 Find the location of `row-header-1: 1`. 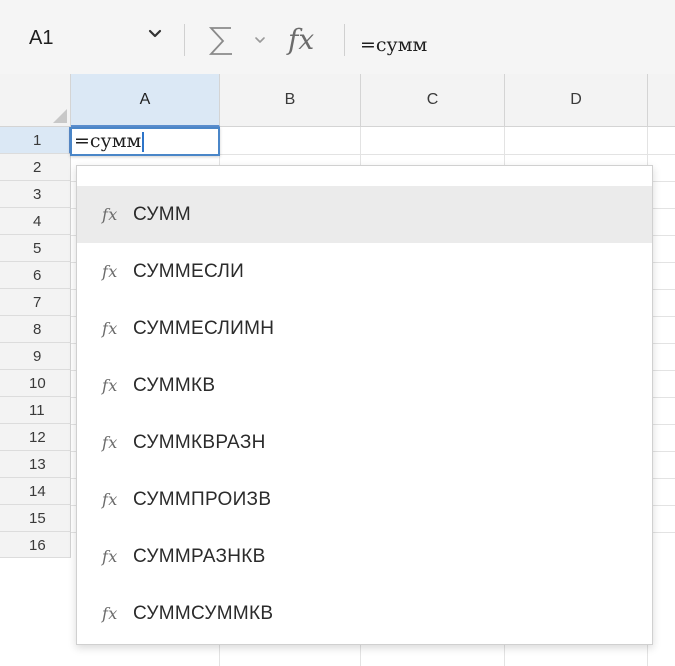

row-header-1: 1 is located at coordinates (35, 140).